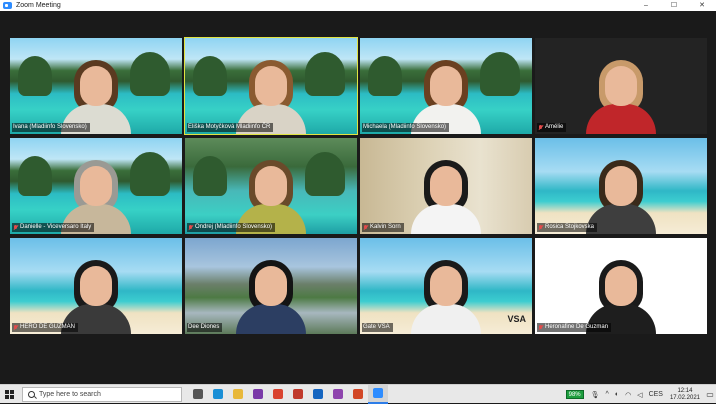  I want to click on powerpoint-icon, so click(358, 394).